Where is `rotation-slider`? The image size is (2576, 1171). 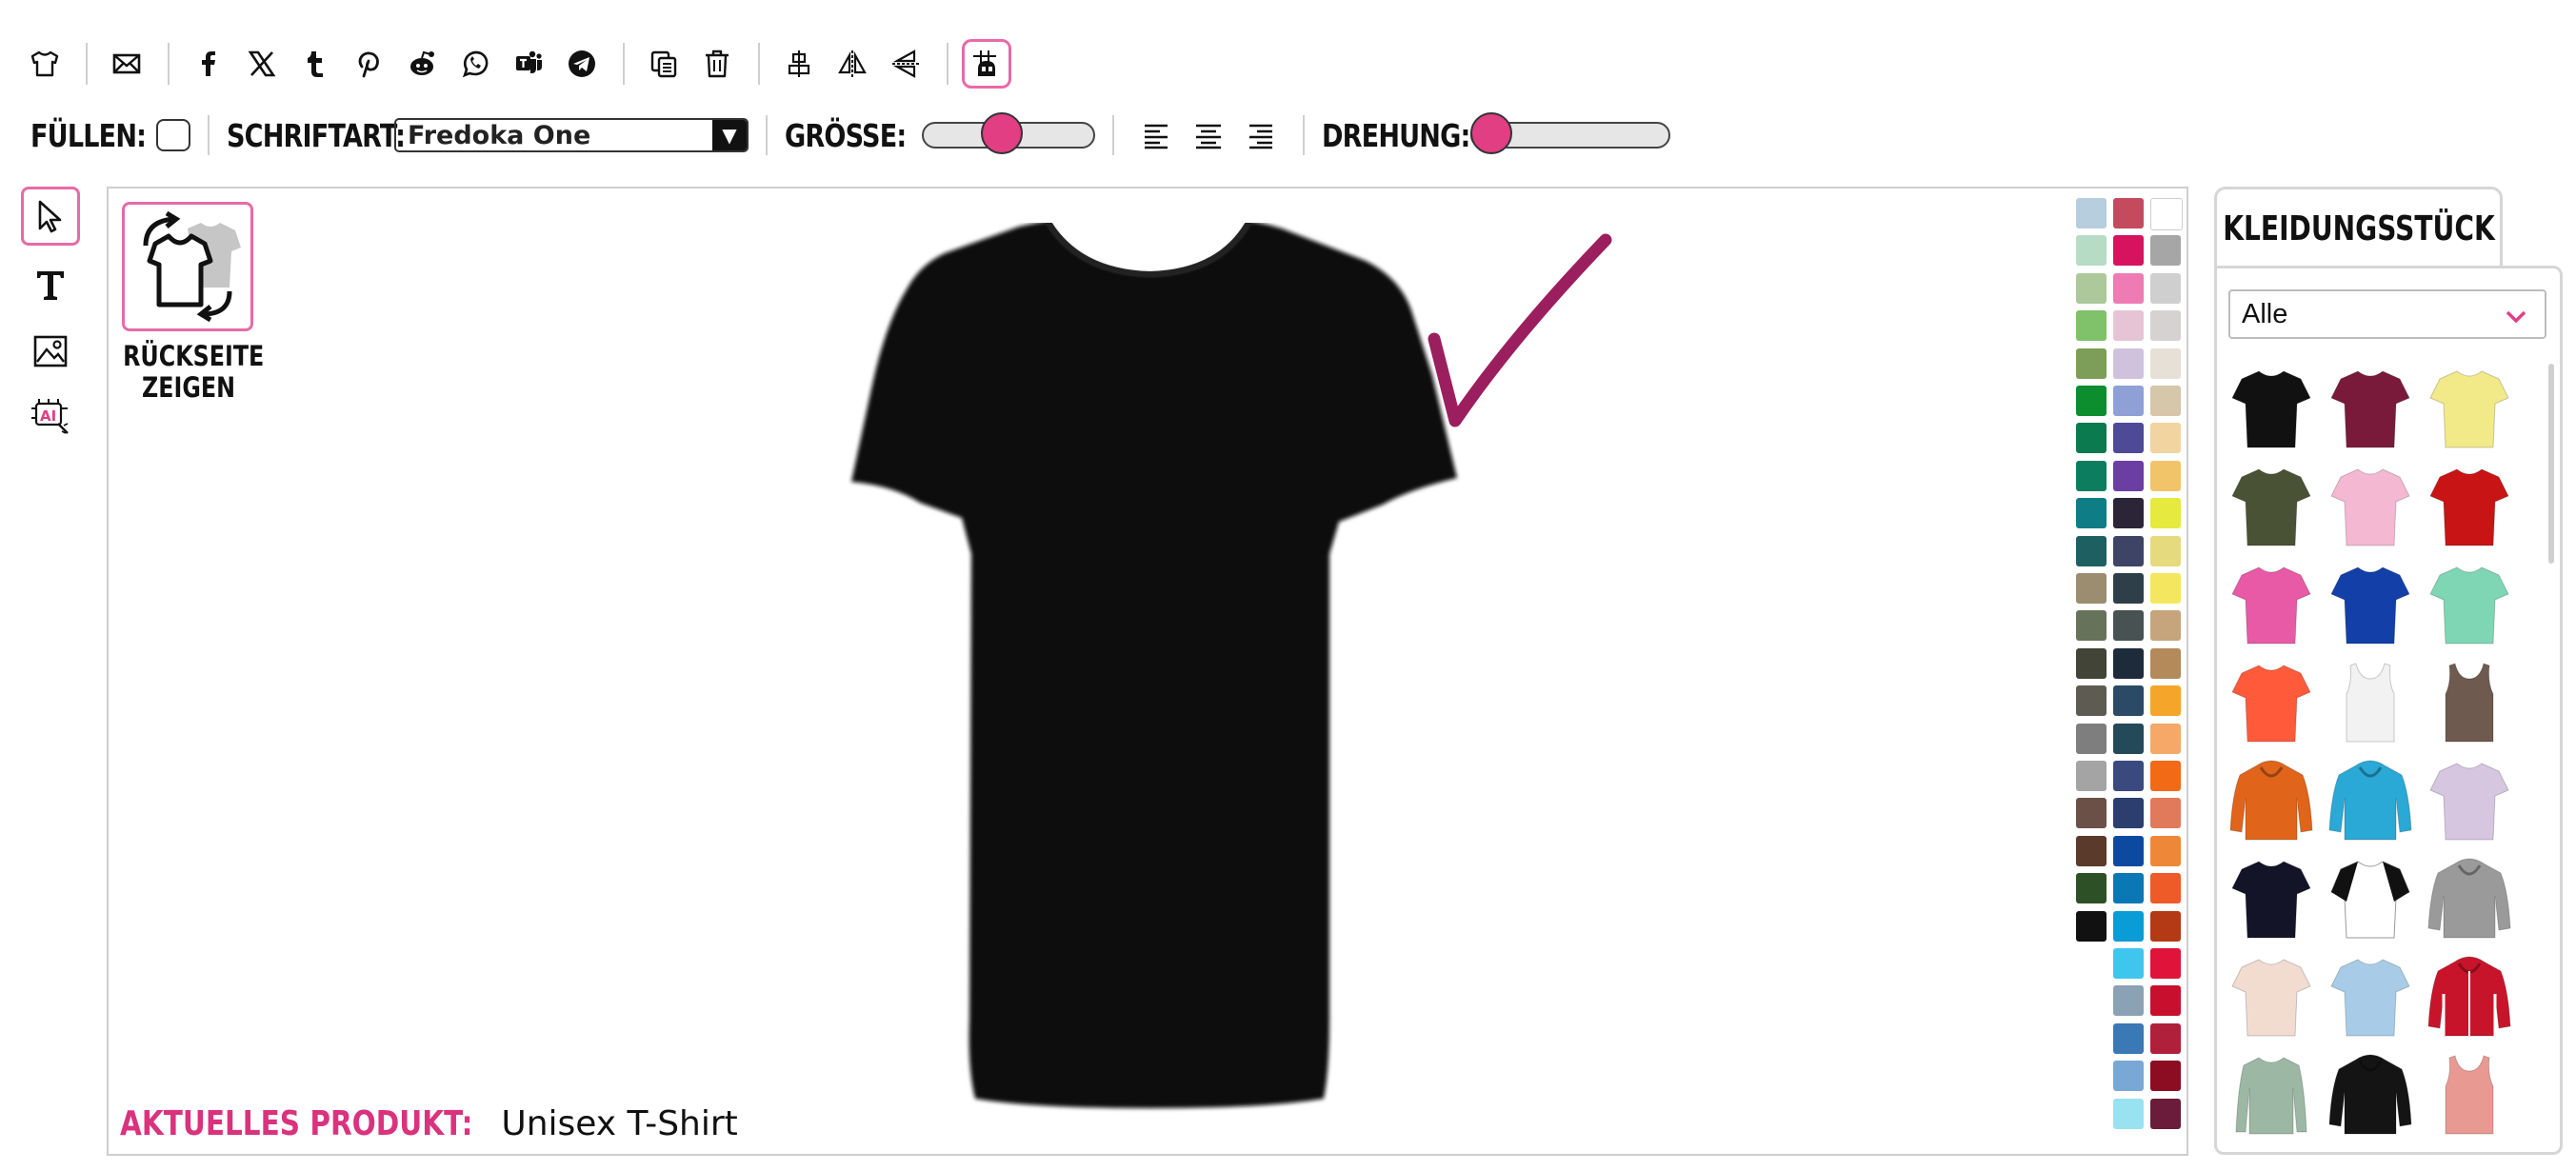
rotation-slider is located at coordinates (1570, 133).